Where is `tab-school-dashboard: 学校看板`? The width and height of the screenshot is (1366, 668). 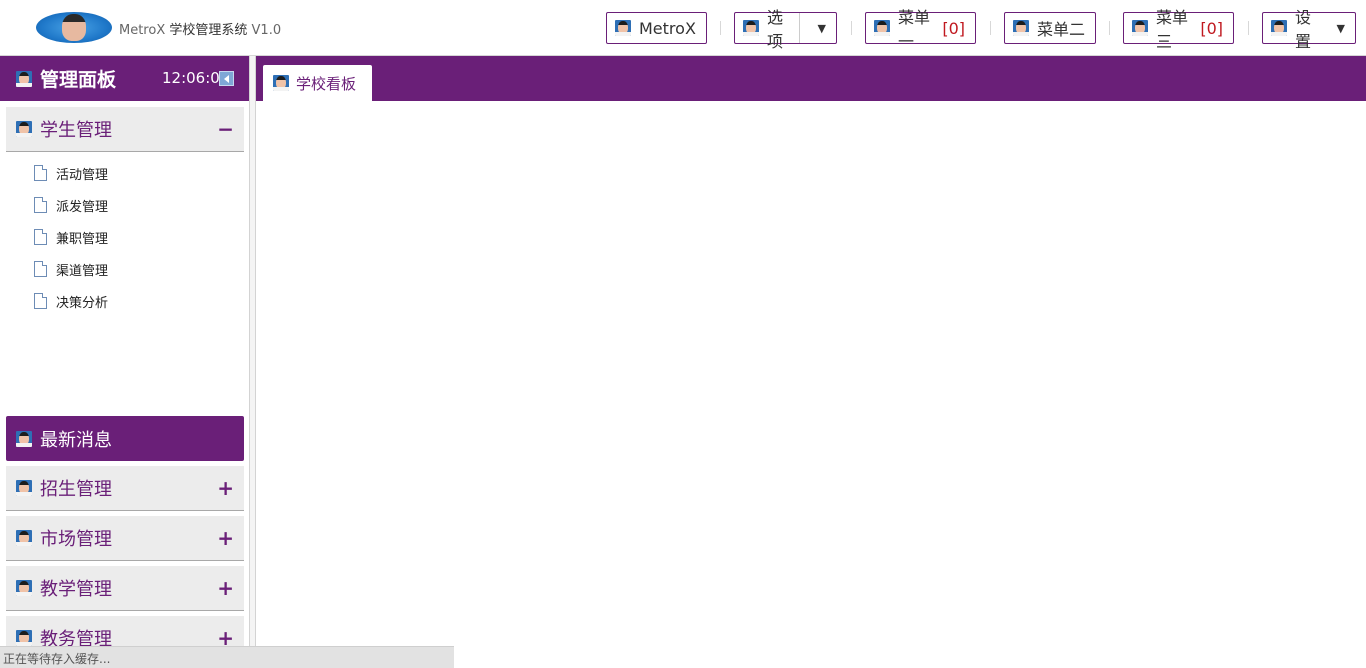 tab-school-dashboard: 学校看板 is located at coordinates (317, 83).